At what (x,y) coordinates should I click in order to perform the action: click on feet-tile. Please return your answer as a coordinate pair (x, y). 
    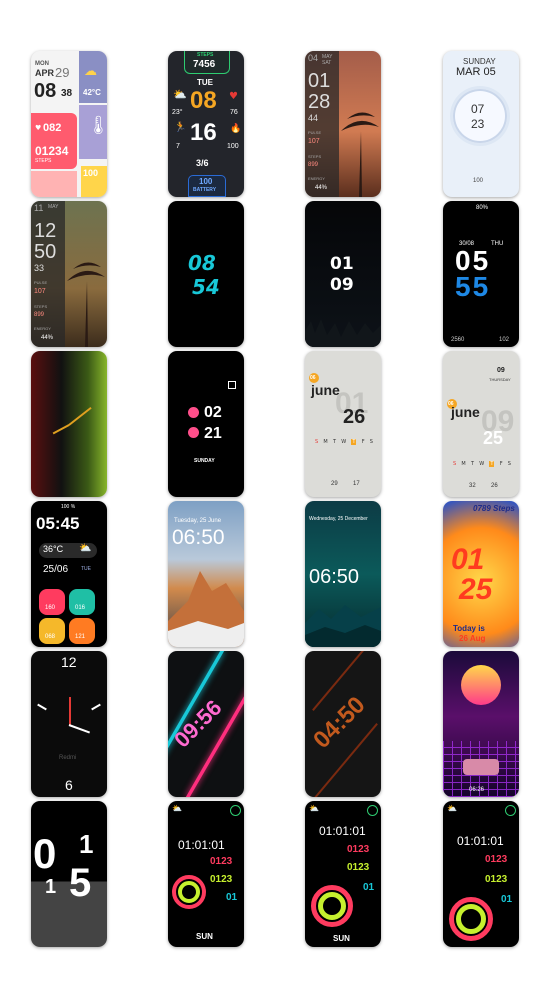
    Looking at the image, I should click on (54, 184).